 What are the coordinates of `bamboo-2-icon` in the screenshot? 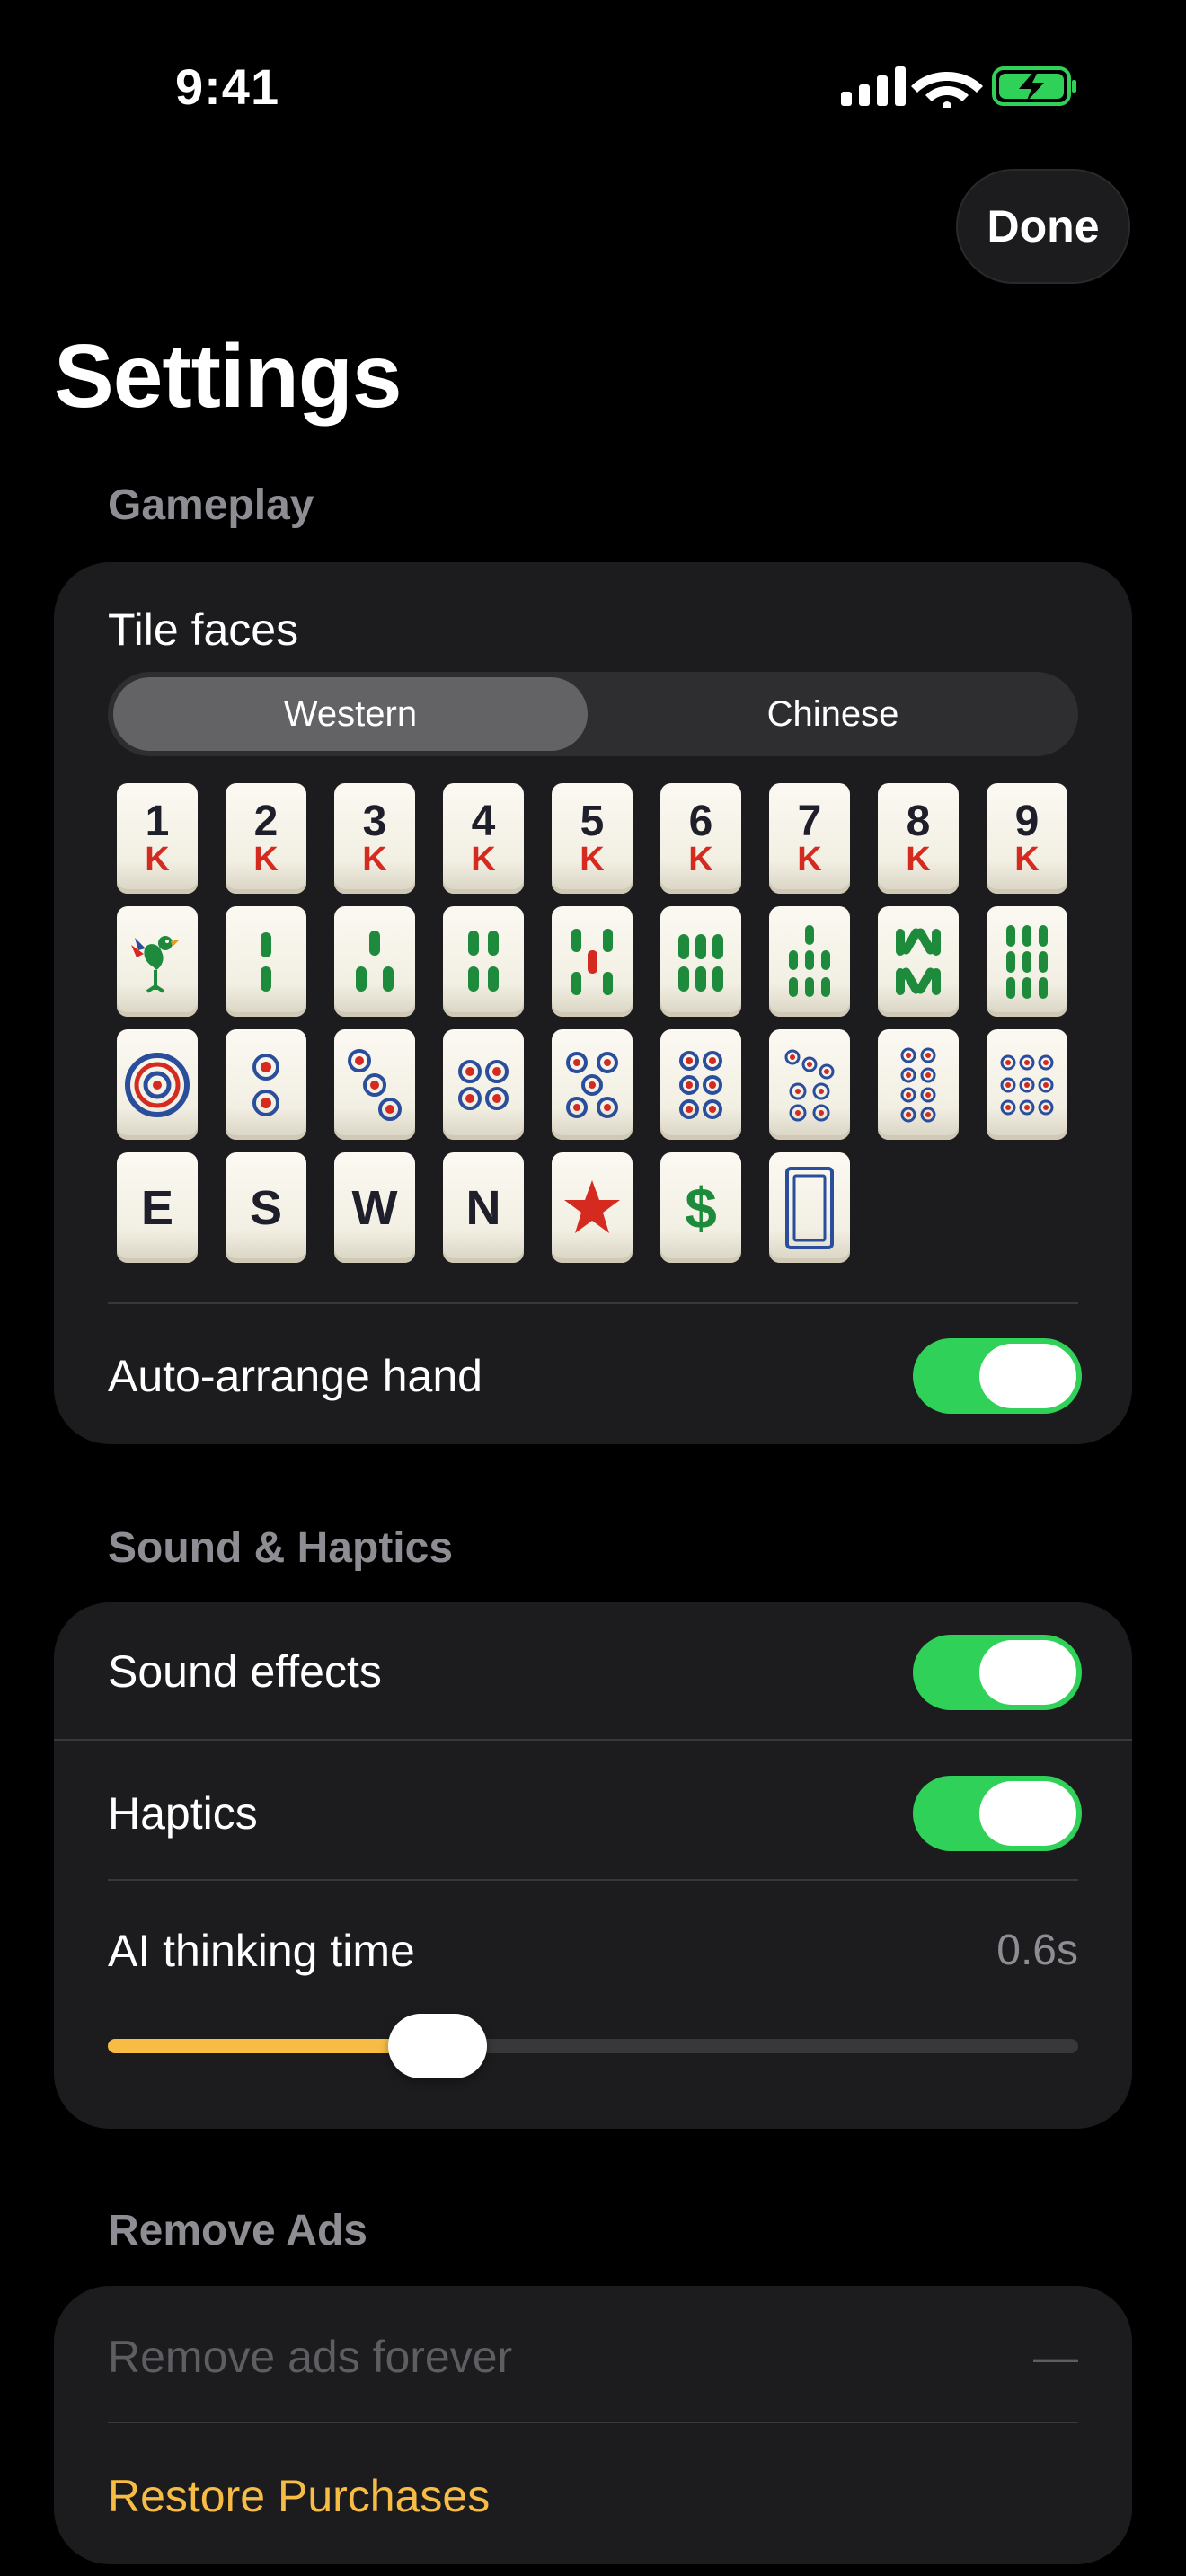 It's located at (266, 961).